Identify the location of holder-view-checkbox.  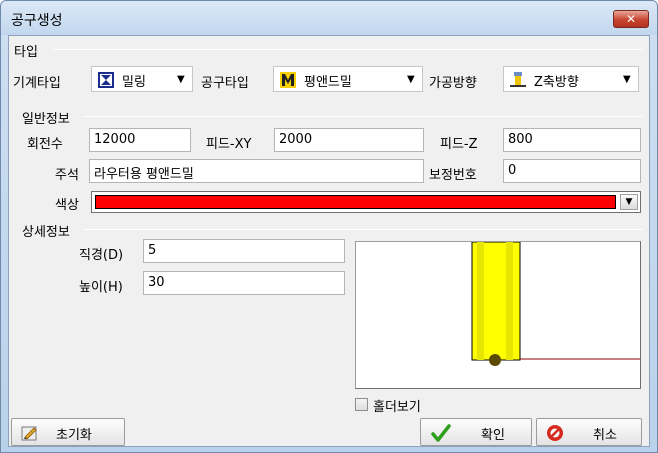
(361, 404).